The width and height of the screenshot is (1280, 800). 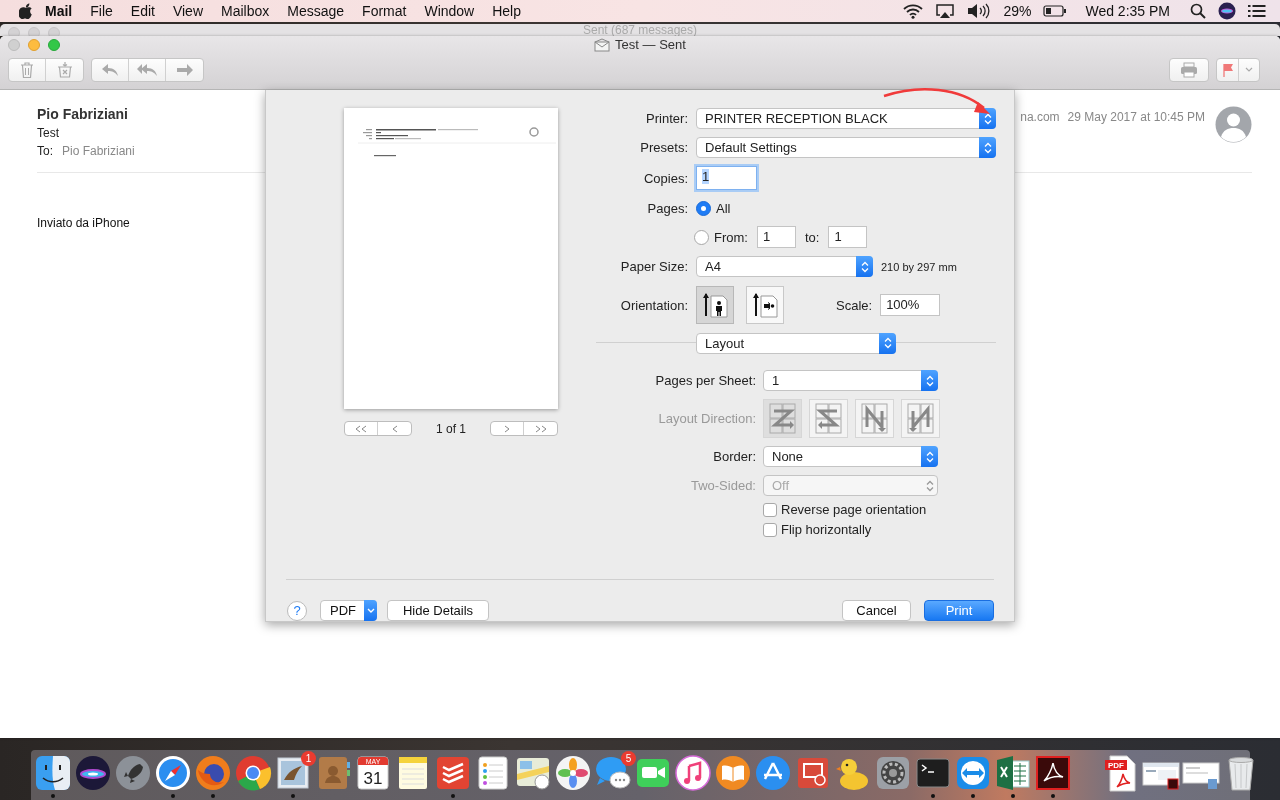 I want to click on popup-button: Layout, so click(x=796, y=343).